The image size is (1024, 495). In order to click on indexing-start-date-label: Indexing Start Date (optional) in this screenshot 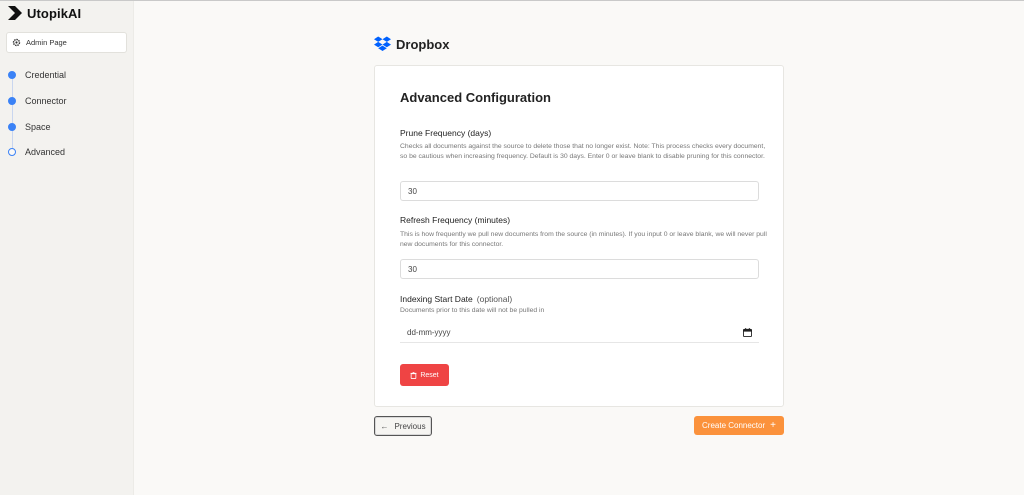, I will do `click(456, 299)`.